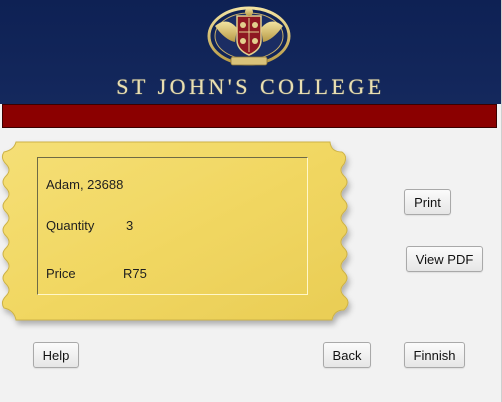 The width and height of the screenshot is (502, 402). Describe the element at coordinates (250, 86) in the screenshot. I see `college-name-title: ST JOHN'S COLLEGE` at that location.